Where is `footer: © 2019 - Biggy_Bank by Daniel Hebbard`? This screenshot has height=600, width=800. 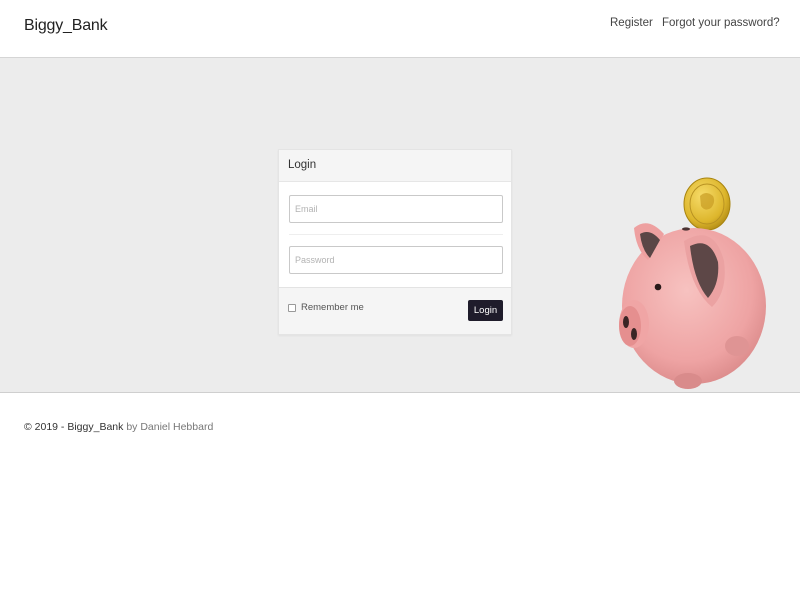 footer: © 2019 - Biggy_Bank by Daniel Hebbard is located at coordinates (118, 427).